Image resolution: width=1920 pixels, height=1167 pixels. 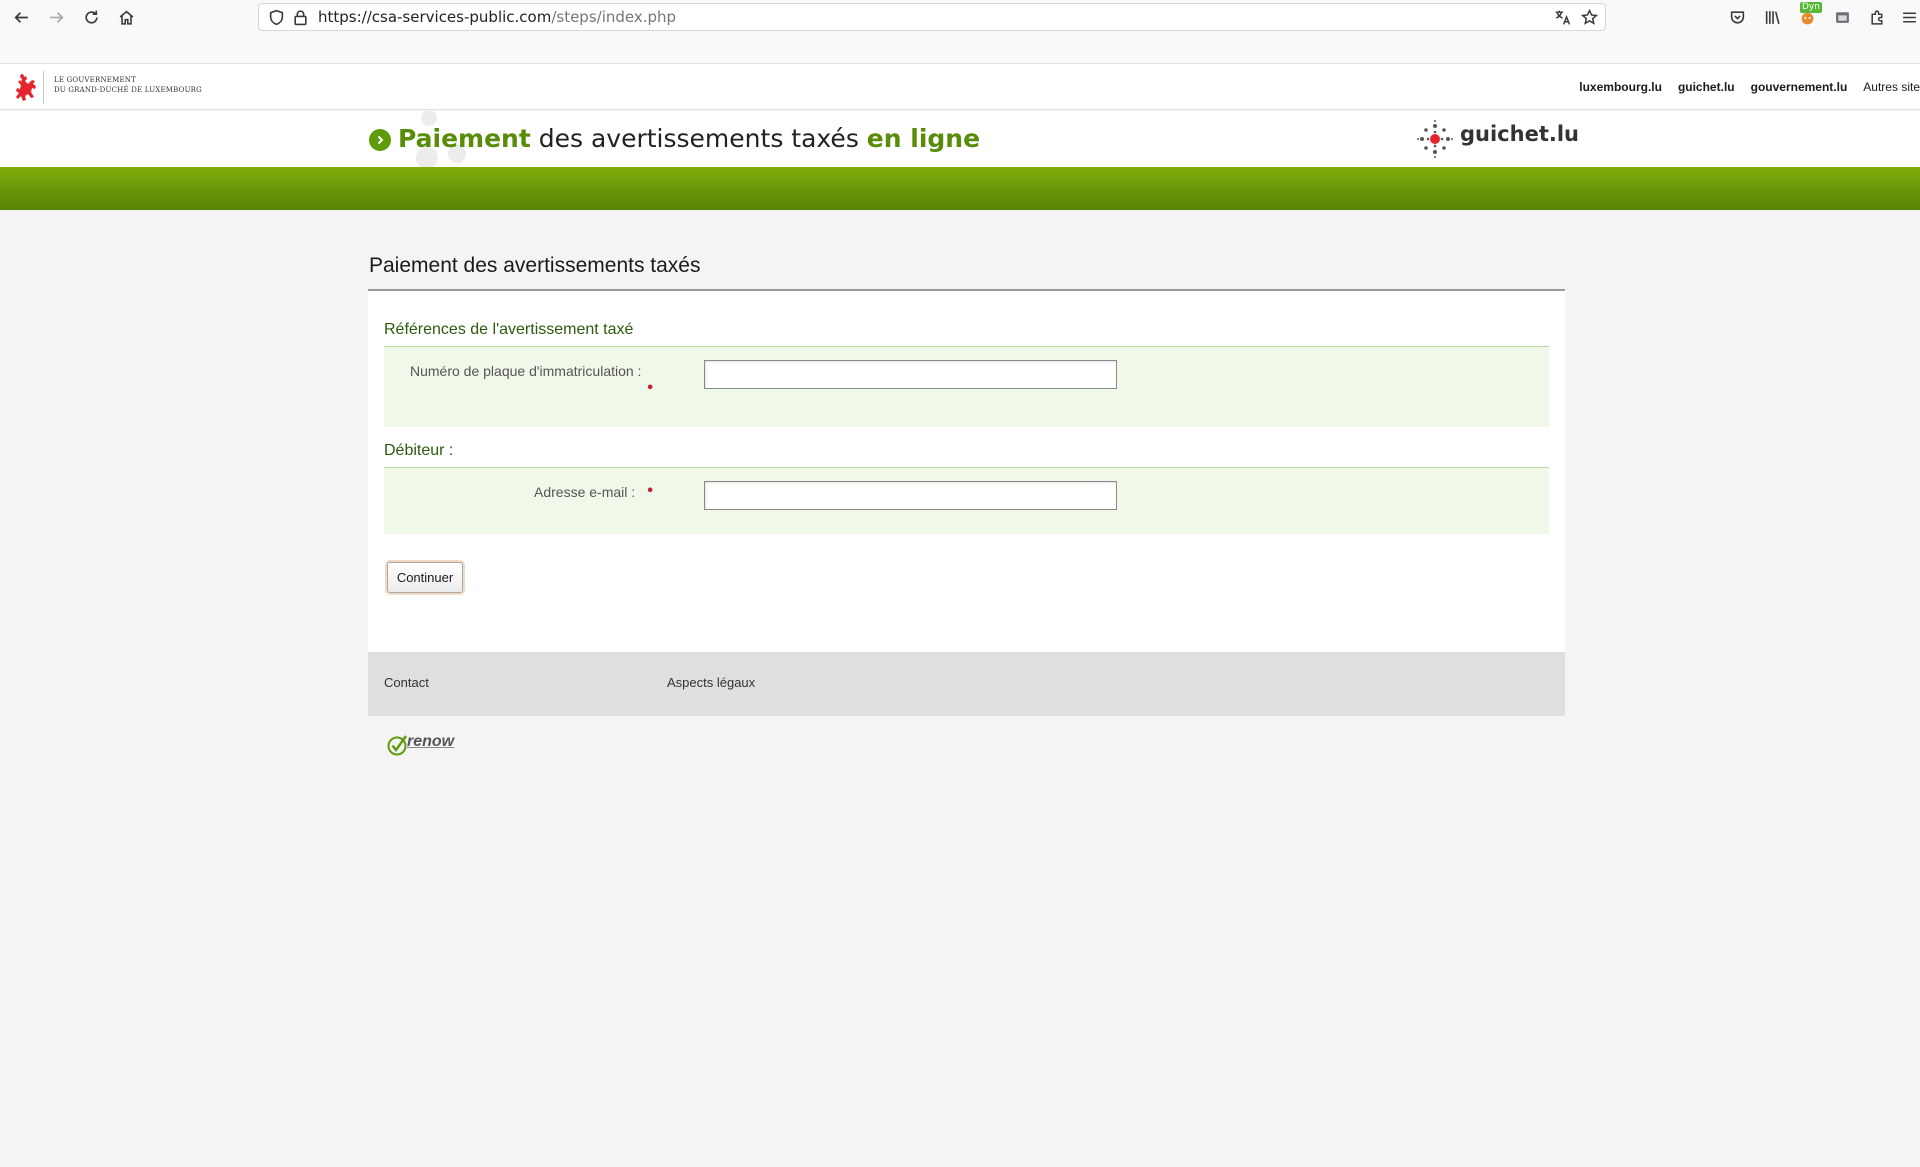 I want to click on shield-icon, so click(x=276, y=17).